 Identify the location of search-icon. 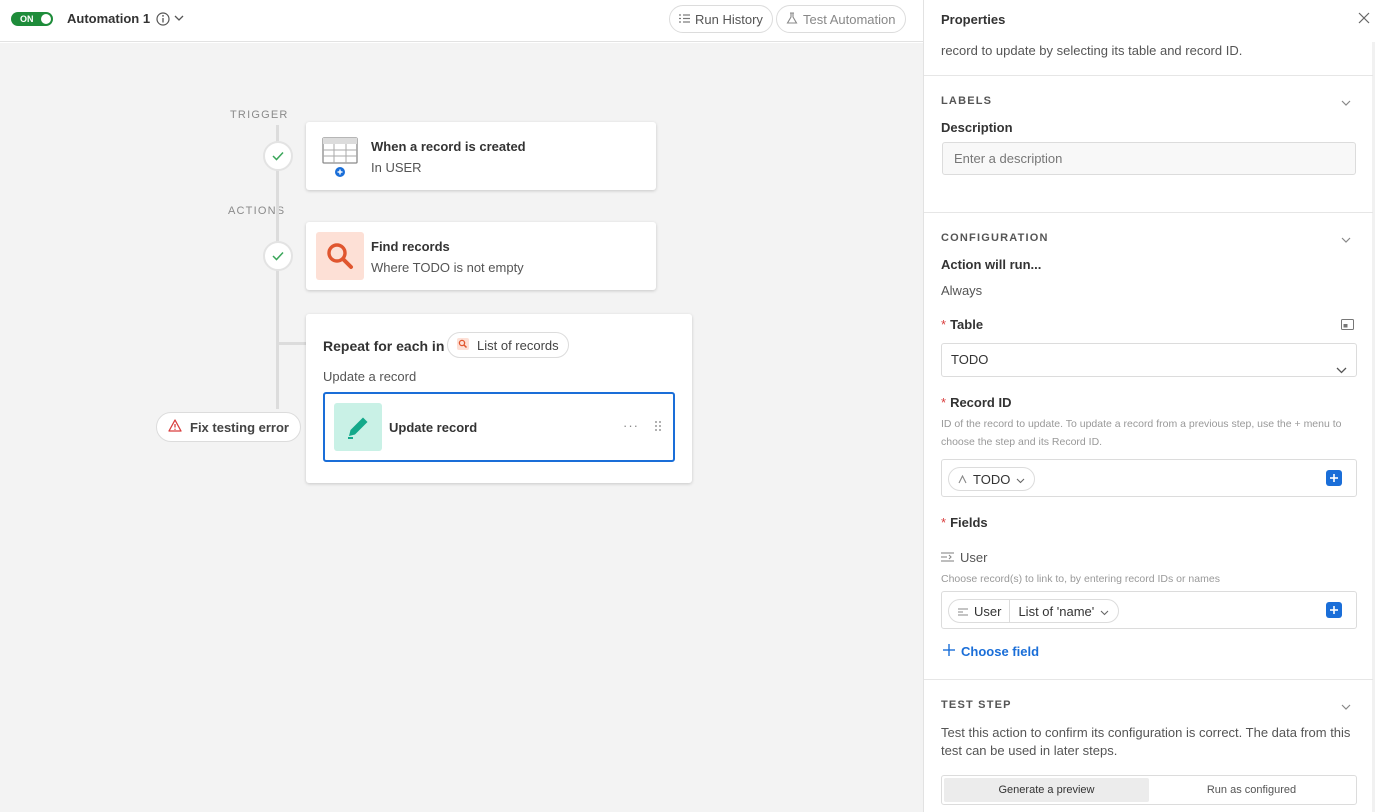
(340, 256).